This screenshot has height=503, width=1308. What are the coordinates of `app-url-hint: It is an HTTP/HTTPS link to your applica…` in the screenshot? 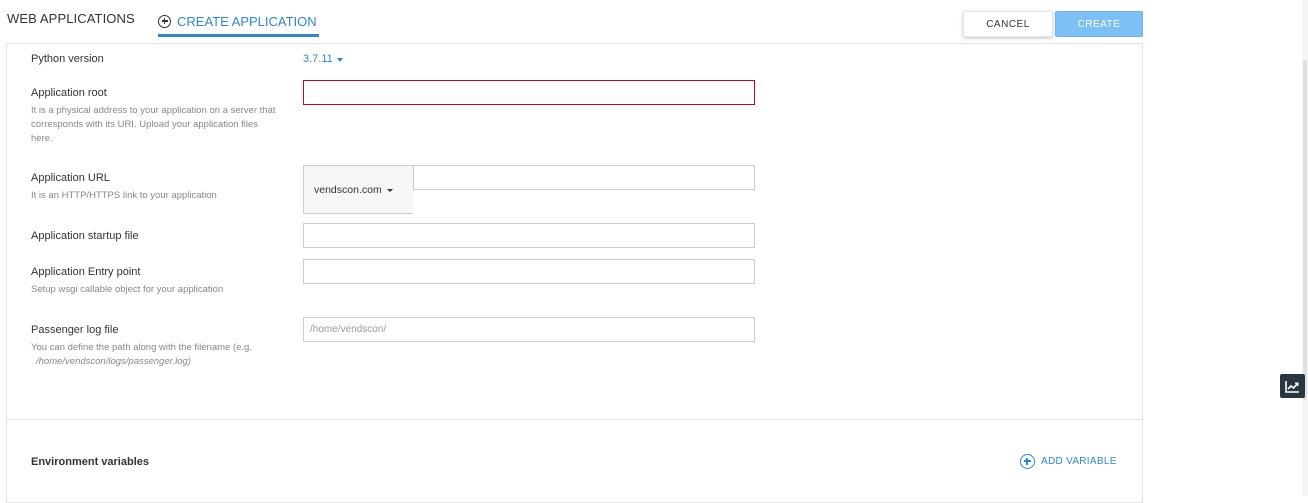 It's located at (124, 195).